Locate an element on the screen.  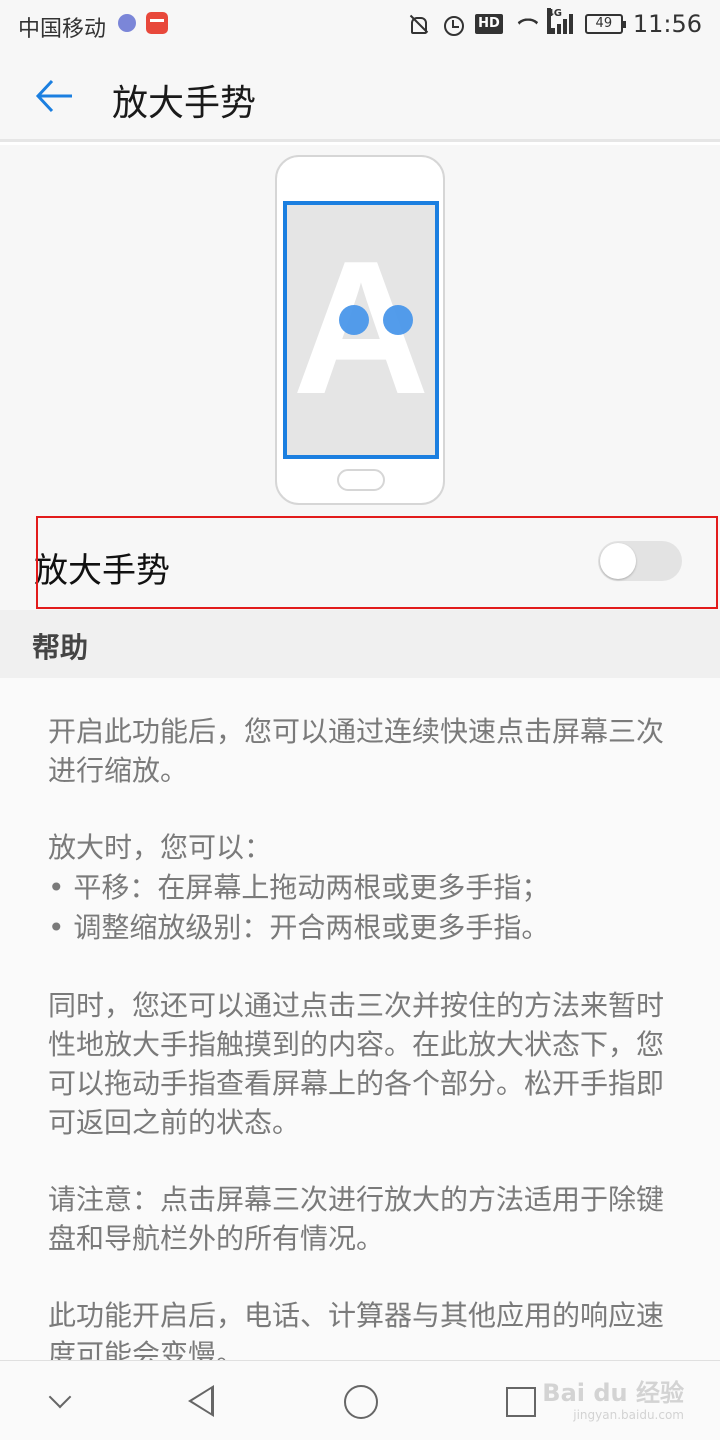
phone-illustration: A is located at coordinates (360, 330).